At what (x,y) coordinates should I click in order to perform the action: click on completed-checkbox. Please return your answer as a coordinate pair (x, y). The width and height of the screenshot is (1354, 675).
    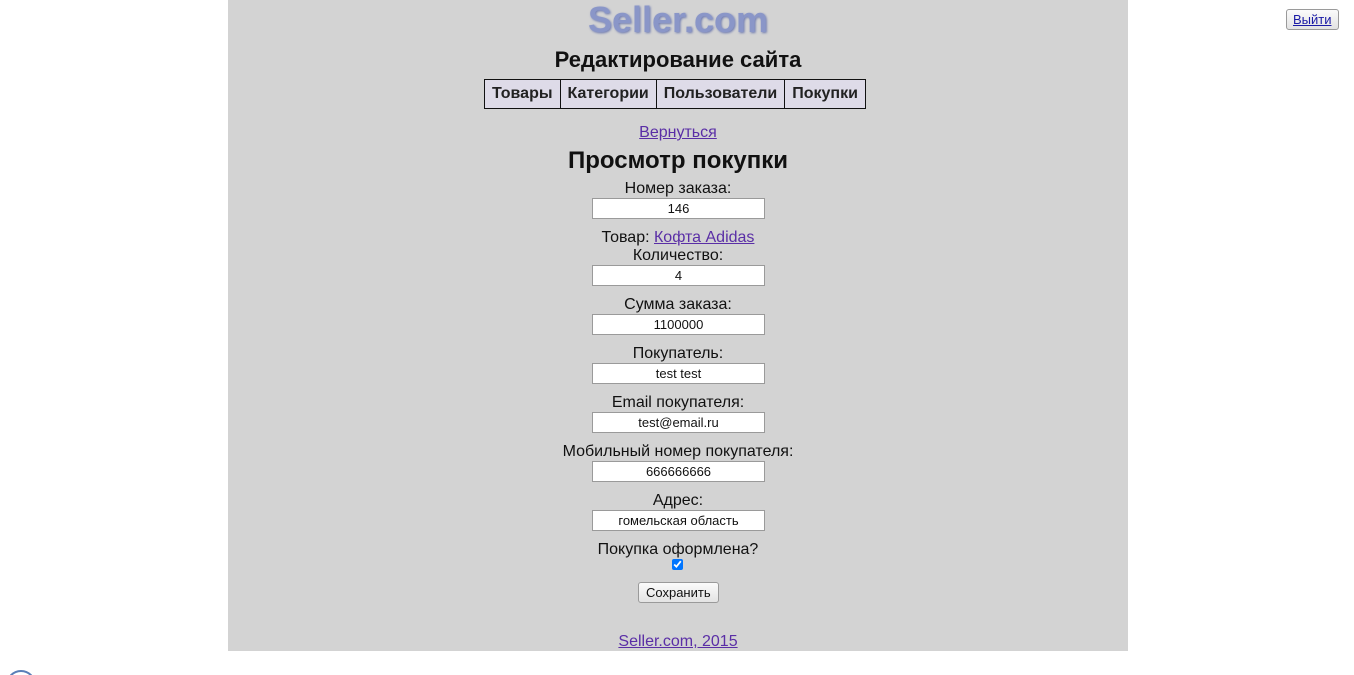
    Looking at the image, I should click on (677, 564).